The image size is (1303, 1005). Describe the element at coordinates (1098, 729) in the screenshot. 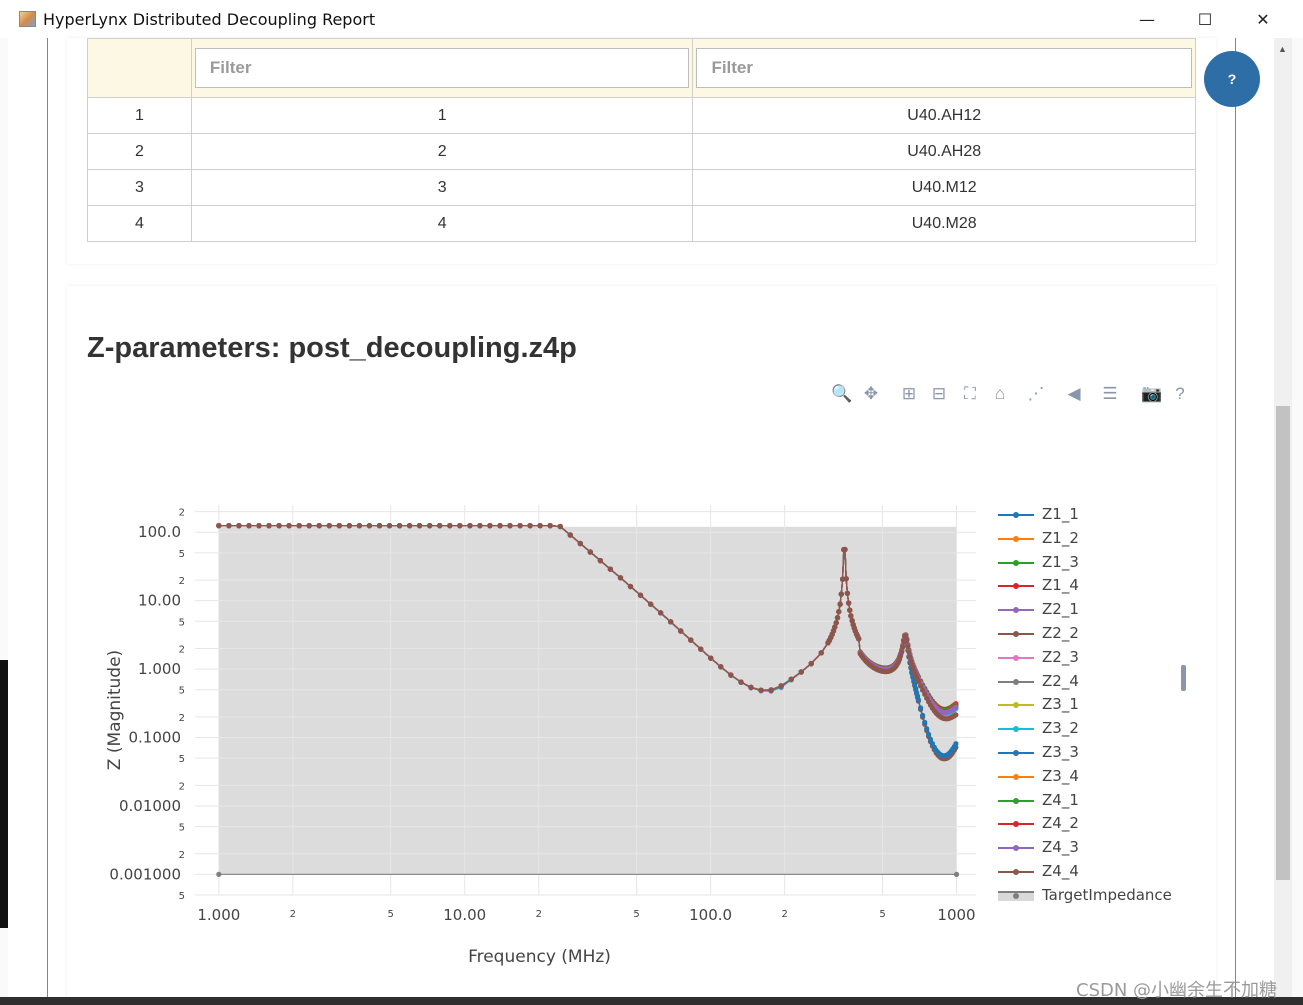

I see `legend-item: Z3_2` at that location.